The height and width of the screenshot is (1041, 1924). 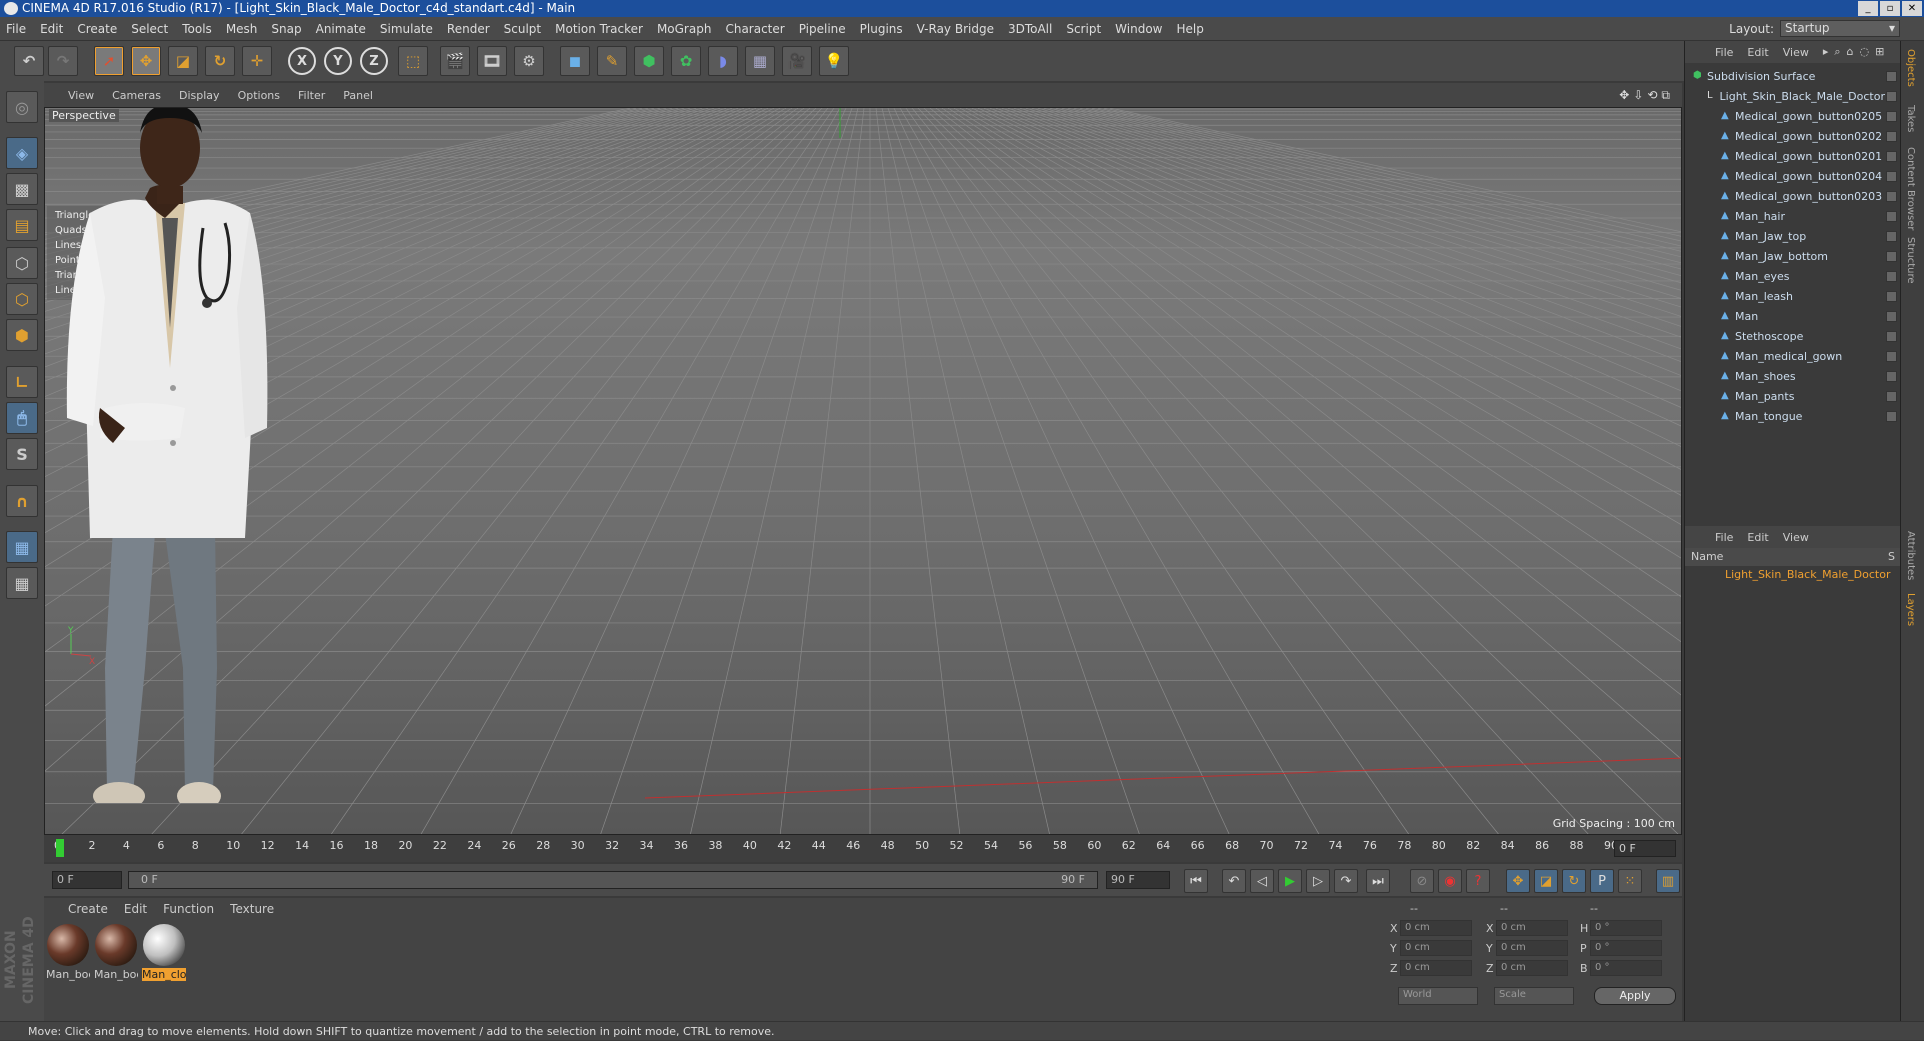 What do you see at coordinates (22, 189) in the screenshot?
I see `texture-mode-icon: ▩` at bounding box center [22, 189].